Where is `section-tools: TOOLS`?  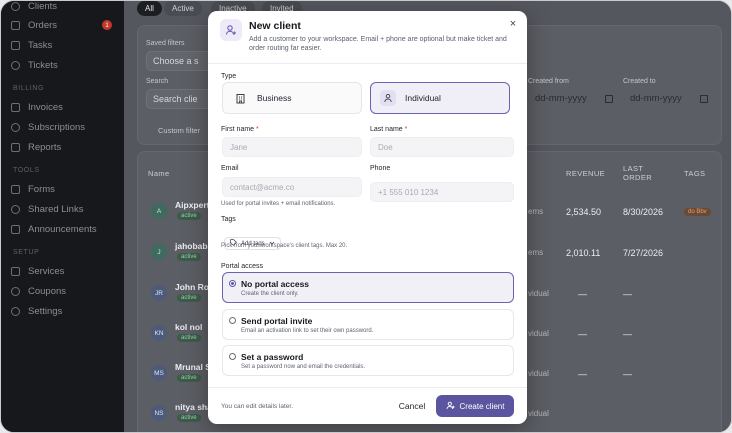
section-tools: TOOLS is located at coordinates (26, 170).